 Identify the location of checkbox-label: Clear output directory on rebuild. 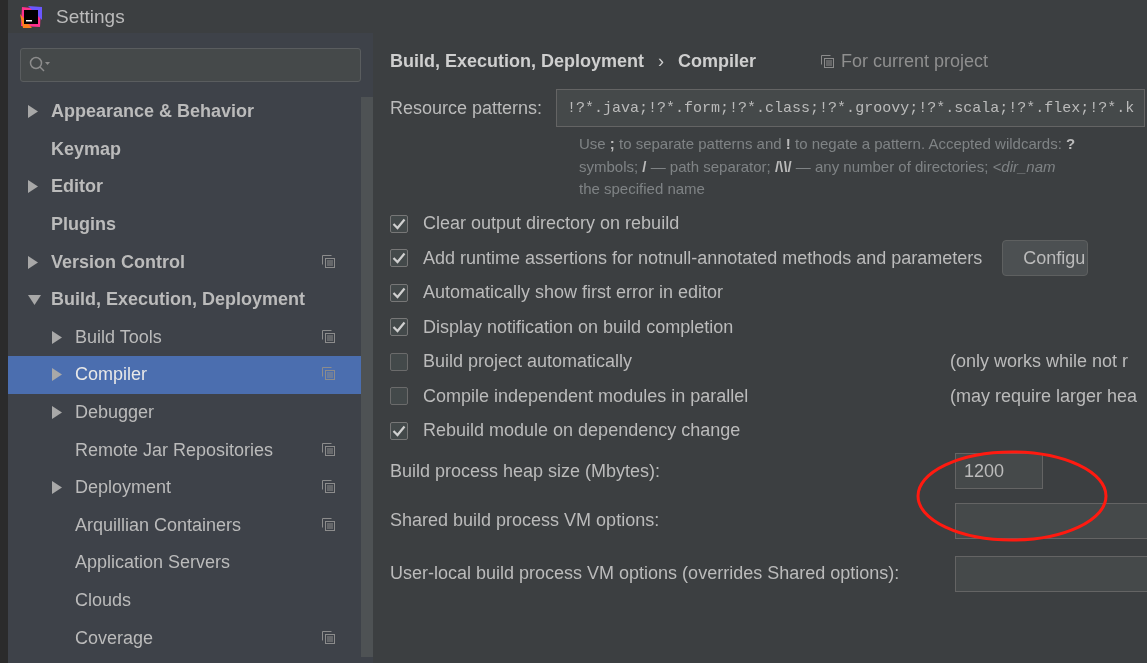
(552, 224).